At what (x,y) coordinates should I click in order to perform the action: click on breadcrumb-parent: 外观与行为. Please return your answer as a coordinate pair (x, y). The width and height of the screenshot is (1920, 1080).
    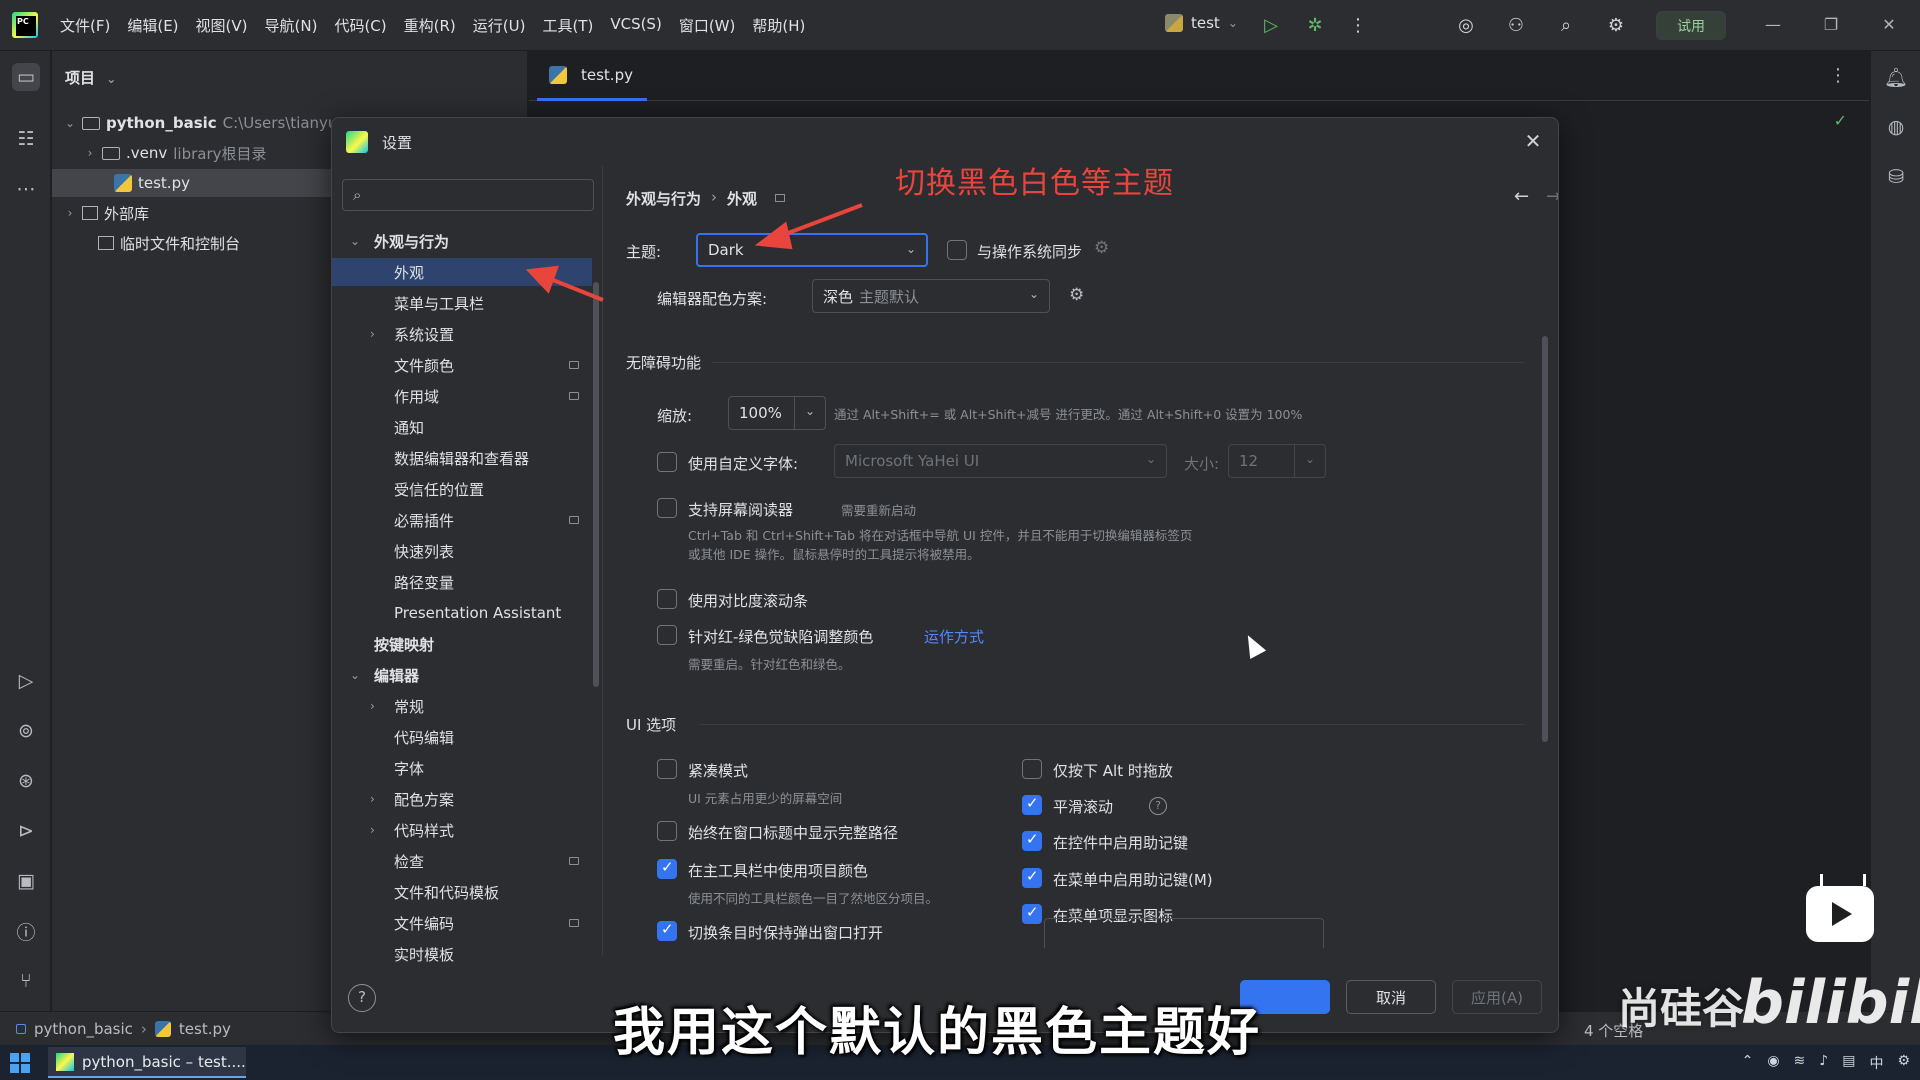
    Looking at the image, I should click on (663, 198).